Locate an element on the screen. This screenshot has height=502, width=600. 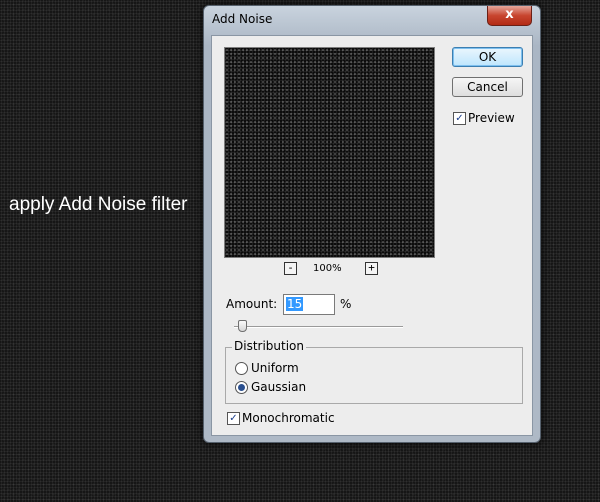
dialog-title: Add Noise is located at coordinates (242, 19).